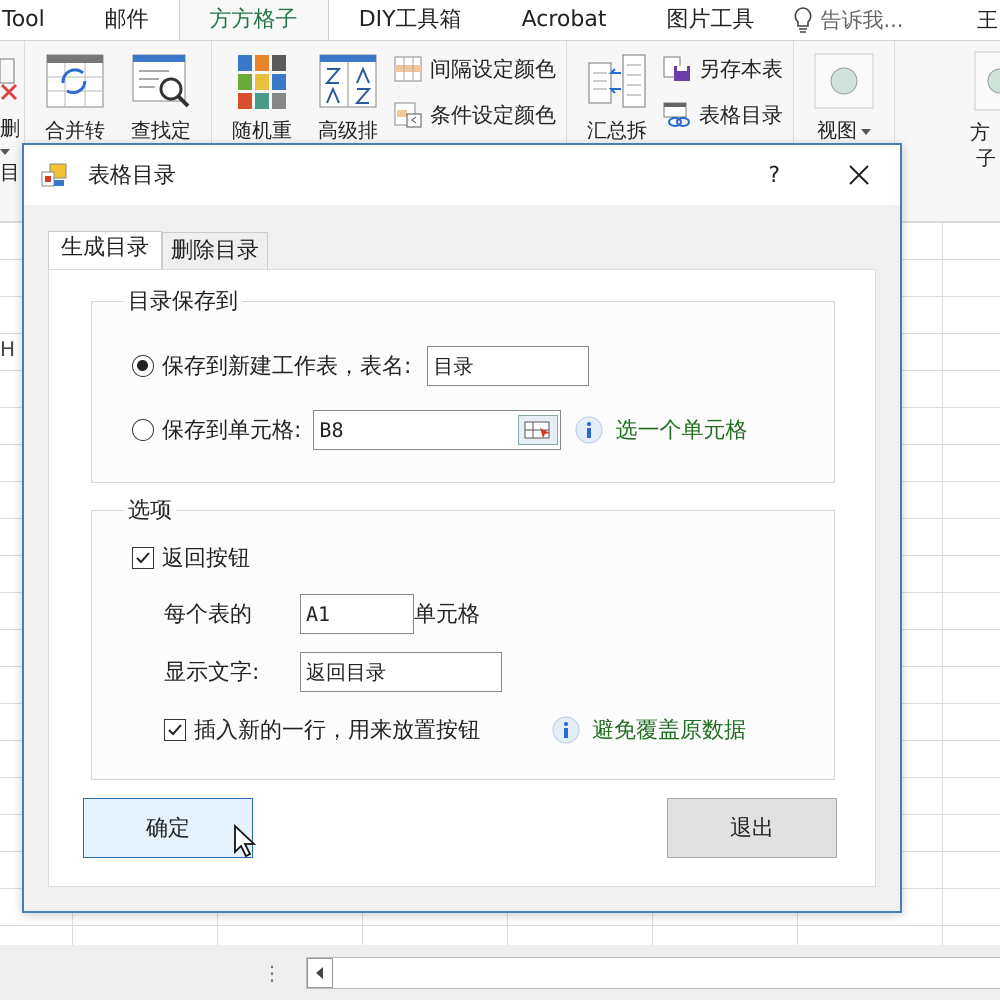 The image size is (1000, 1000). Describe the element at coordinates (508, 366) in the screenshot. I see `input-field: 目录` at that location.